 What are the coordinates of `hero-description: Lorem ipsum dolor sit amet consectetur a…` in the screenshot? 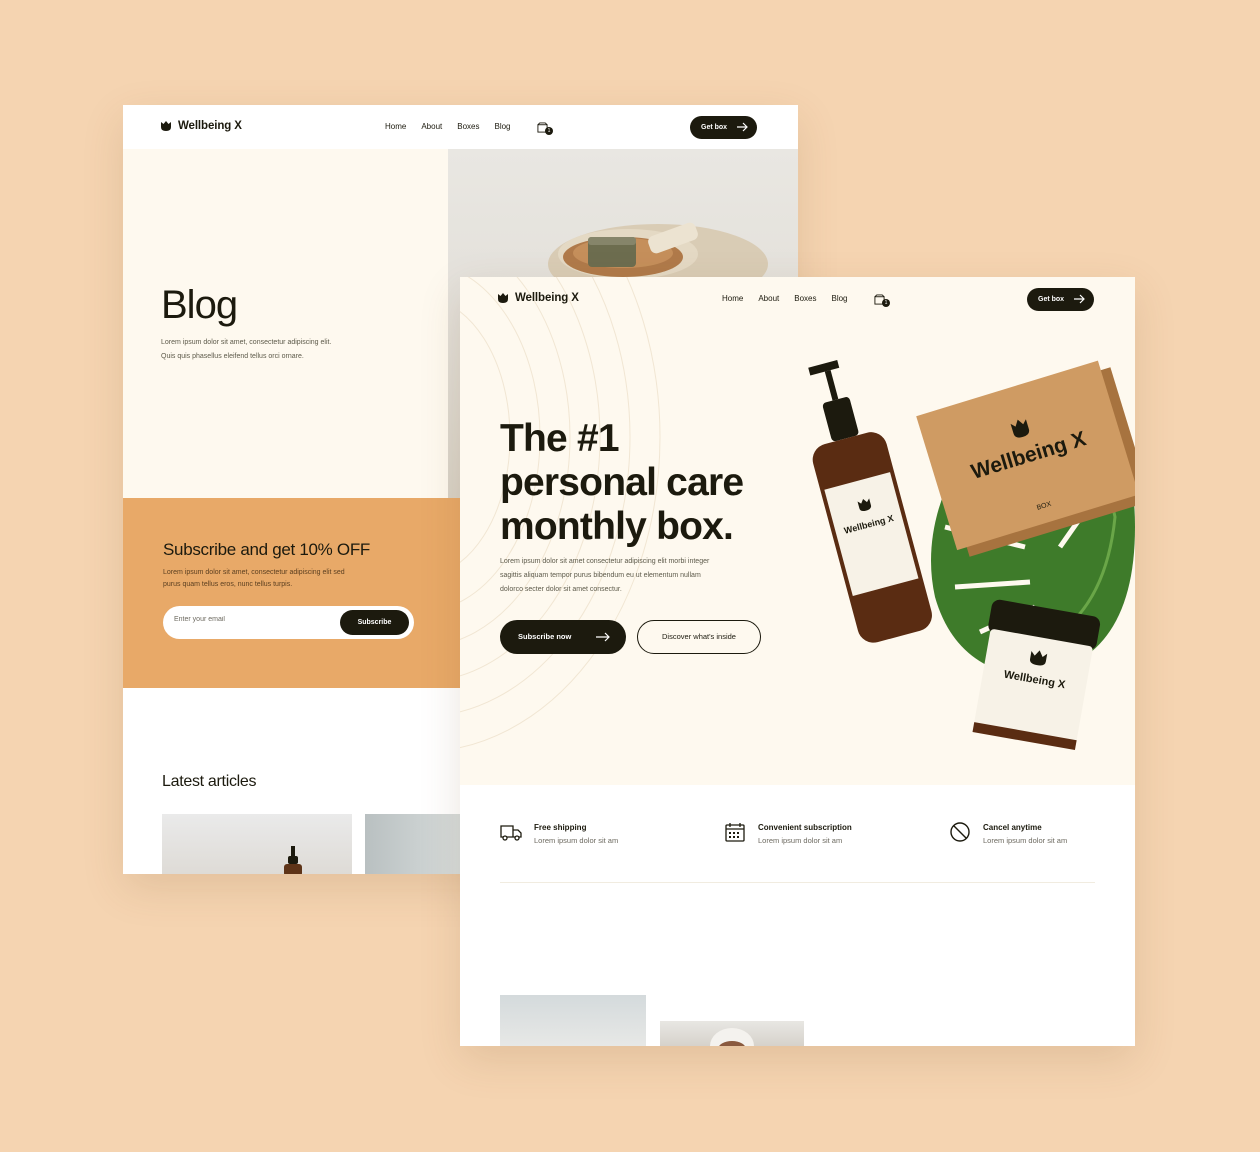 It's located at (640, 576).